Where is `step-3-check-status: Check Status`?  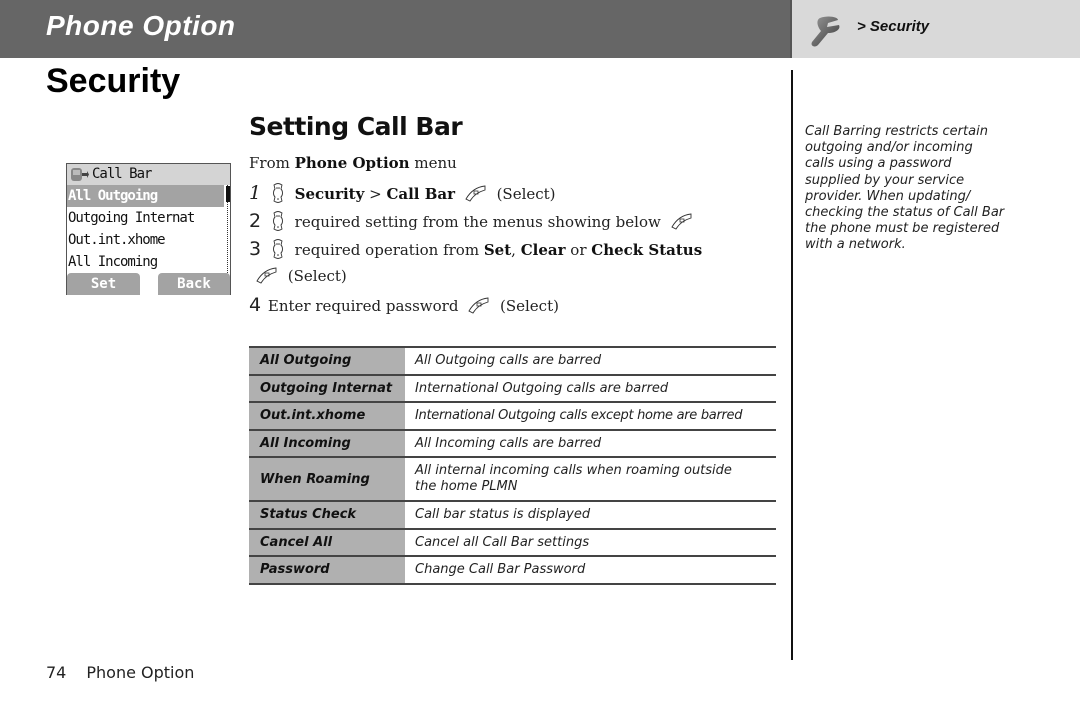
step-3-check-status: Check Status is located at coordinates (647, 250).